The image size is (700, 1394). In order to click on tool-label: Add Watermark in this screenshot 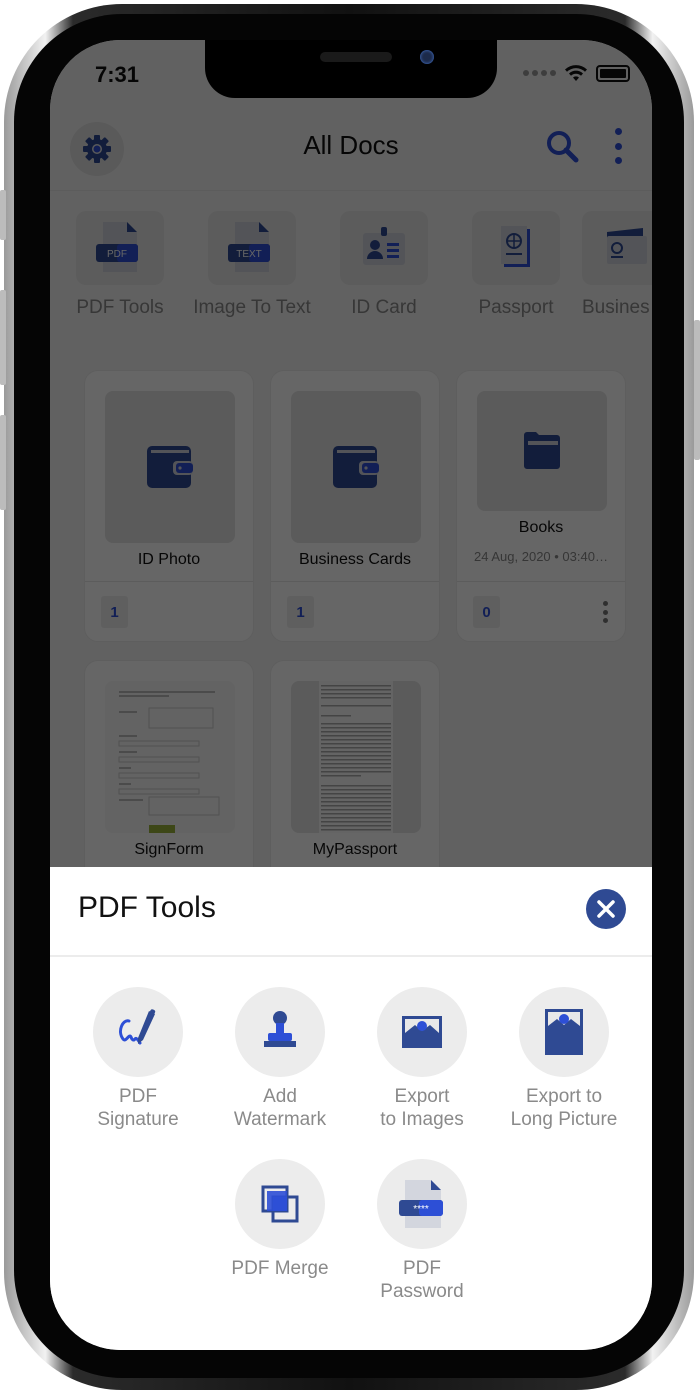, I will do `click(280, 1108)`.